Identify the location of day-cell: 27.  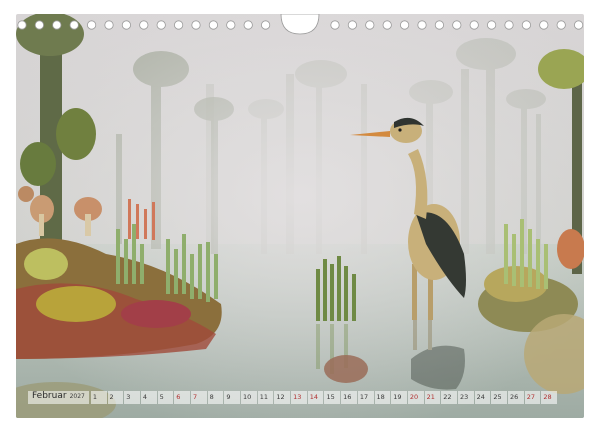
(532, 397).